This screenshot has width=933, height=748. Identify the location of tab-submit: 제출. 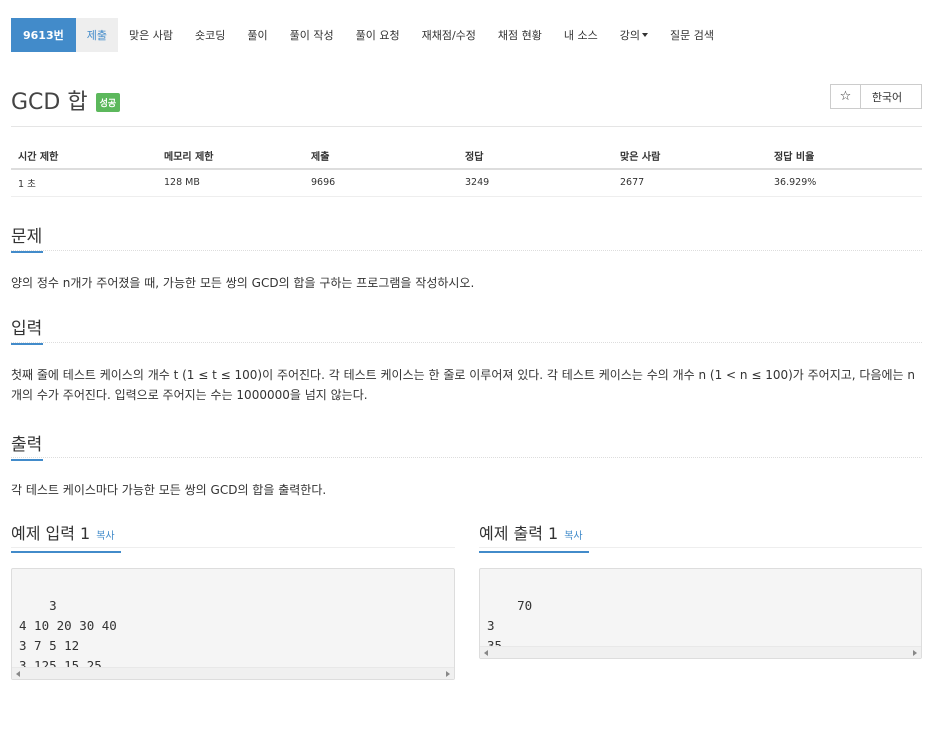
(96, 35).